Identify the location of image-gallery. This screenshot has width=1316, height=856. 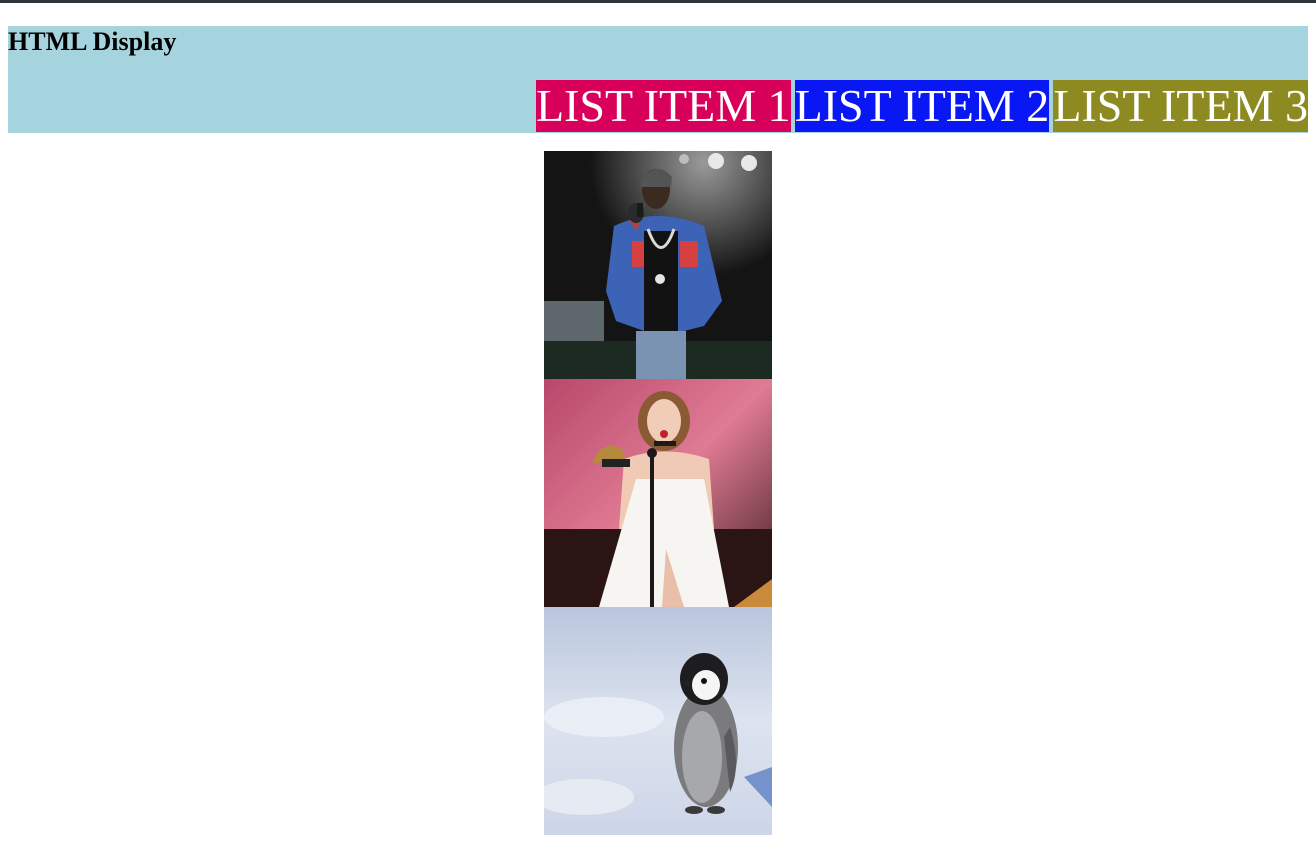
(658, 493).